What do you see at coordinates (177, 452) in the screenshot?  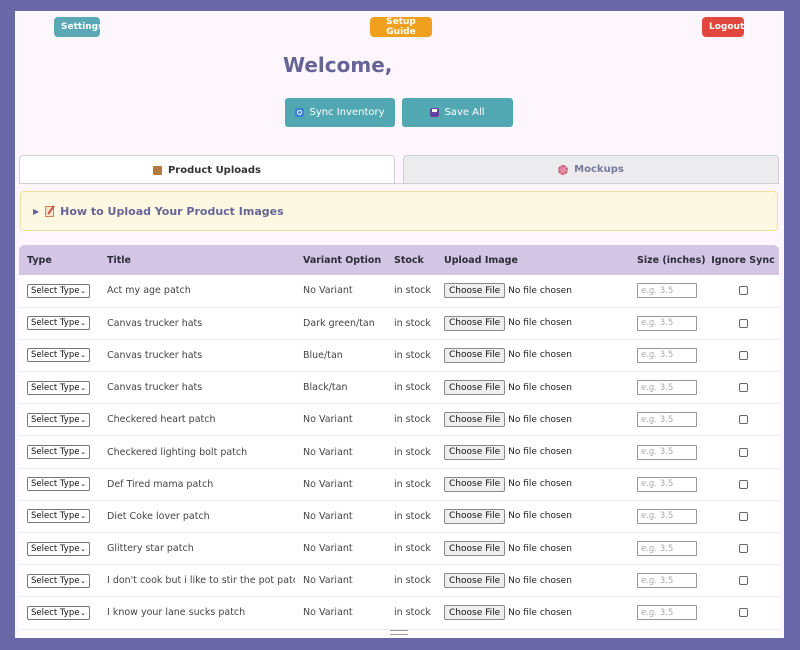 I see `title-cell: Checkered lighting bolt patch` at bounding box center [177, 452].